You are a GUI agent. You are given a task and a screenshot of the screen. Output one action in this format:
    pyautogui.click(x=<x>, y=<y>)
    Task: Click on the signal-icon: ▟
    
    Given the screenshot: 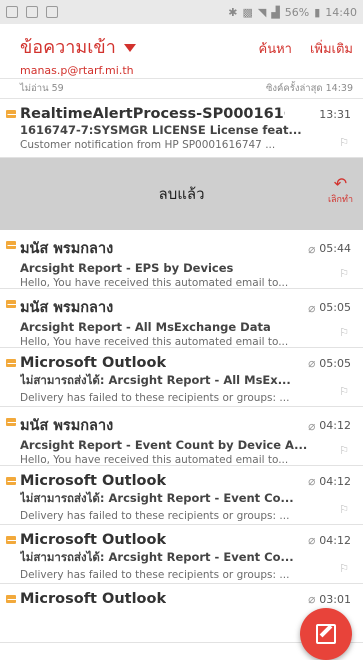 What is the action you would take?
    pyautogui.click(x=275, y=12)
    